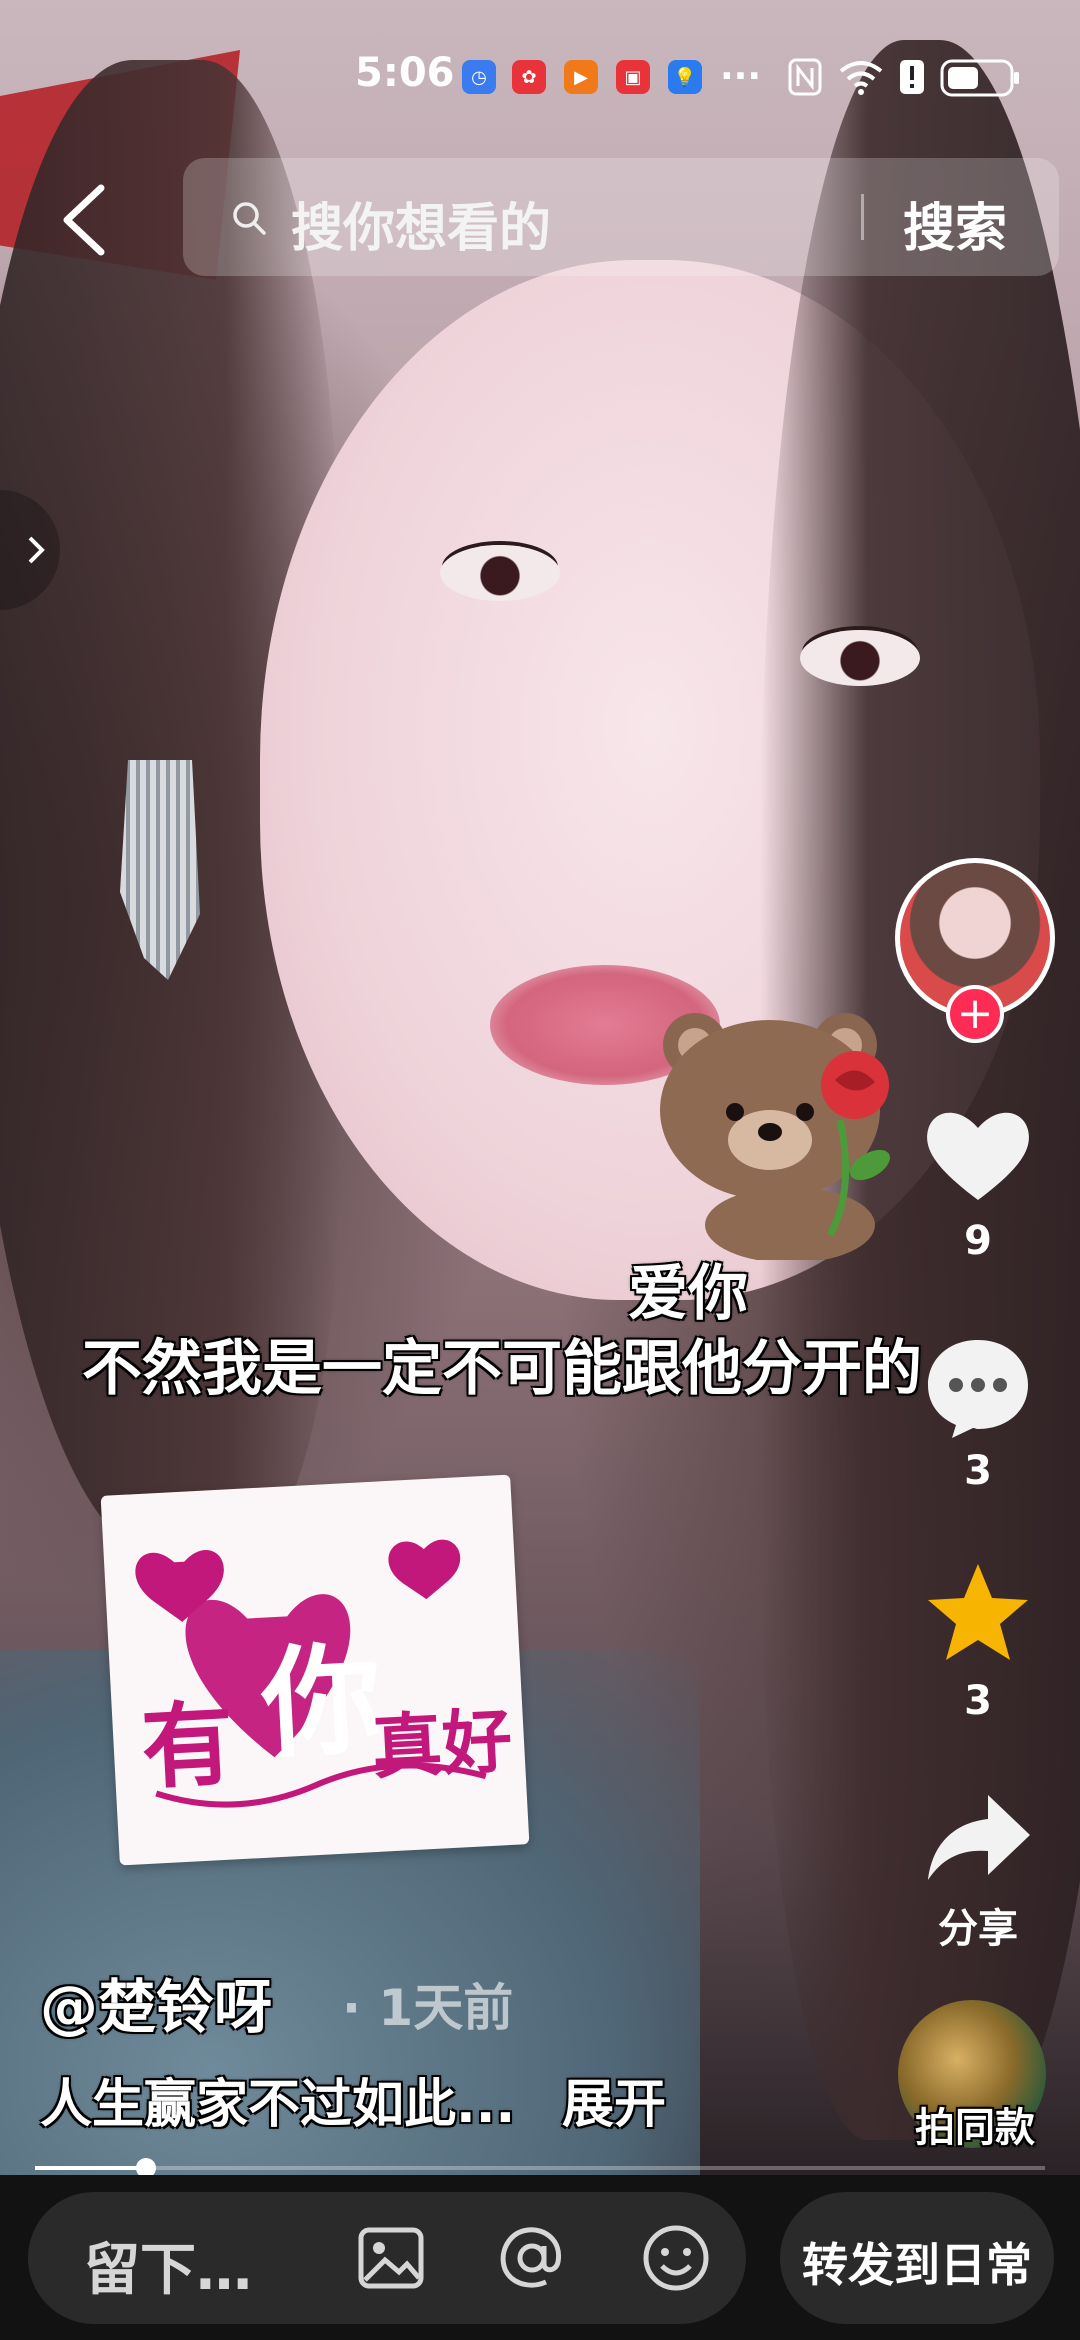  Describe the element at coordinates (862, 217) in the screenshot. I see `search-divider` at that location.